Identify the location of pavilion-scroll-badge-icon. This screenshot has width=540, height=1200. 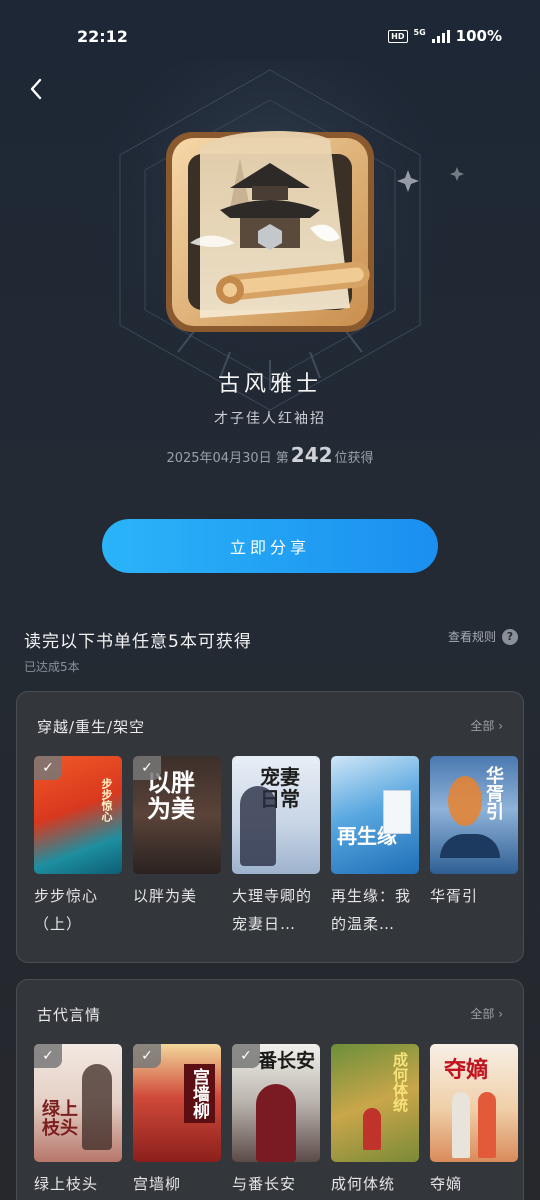
(270, 231).